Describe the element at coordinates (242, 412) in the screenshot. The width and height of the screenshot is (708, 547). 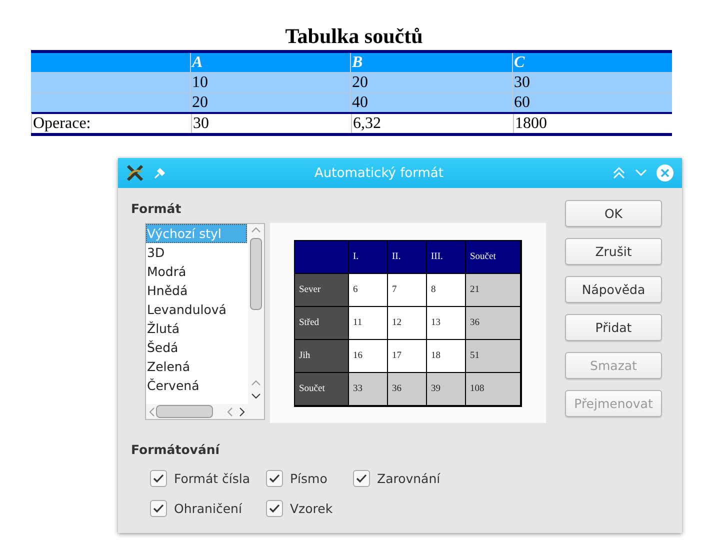
I see `scroll-right-icon` at that location.